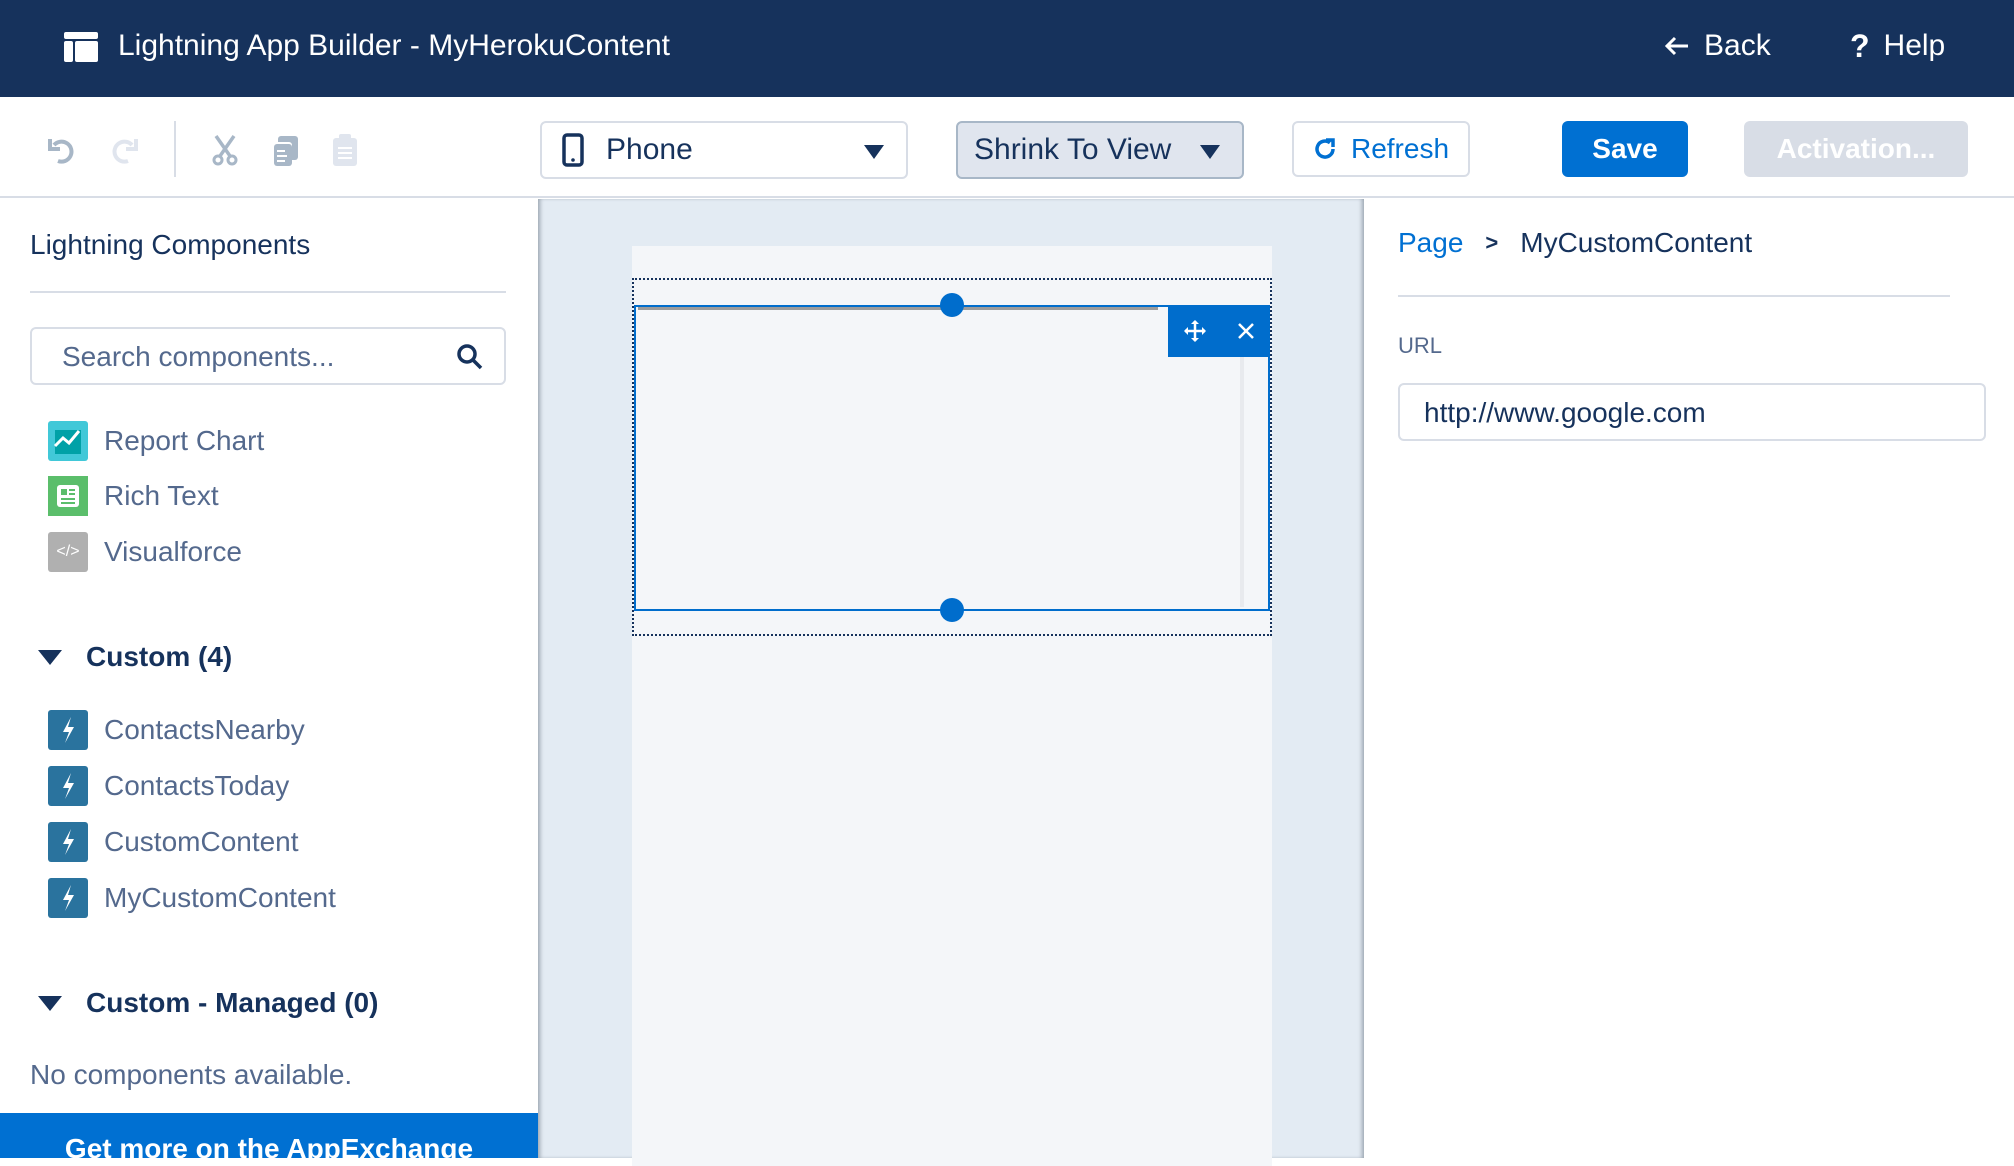  Describe the element at coordinates (1400, 148) in the screenshot. I see `refresh-label: Refresh` at that location.